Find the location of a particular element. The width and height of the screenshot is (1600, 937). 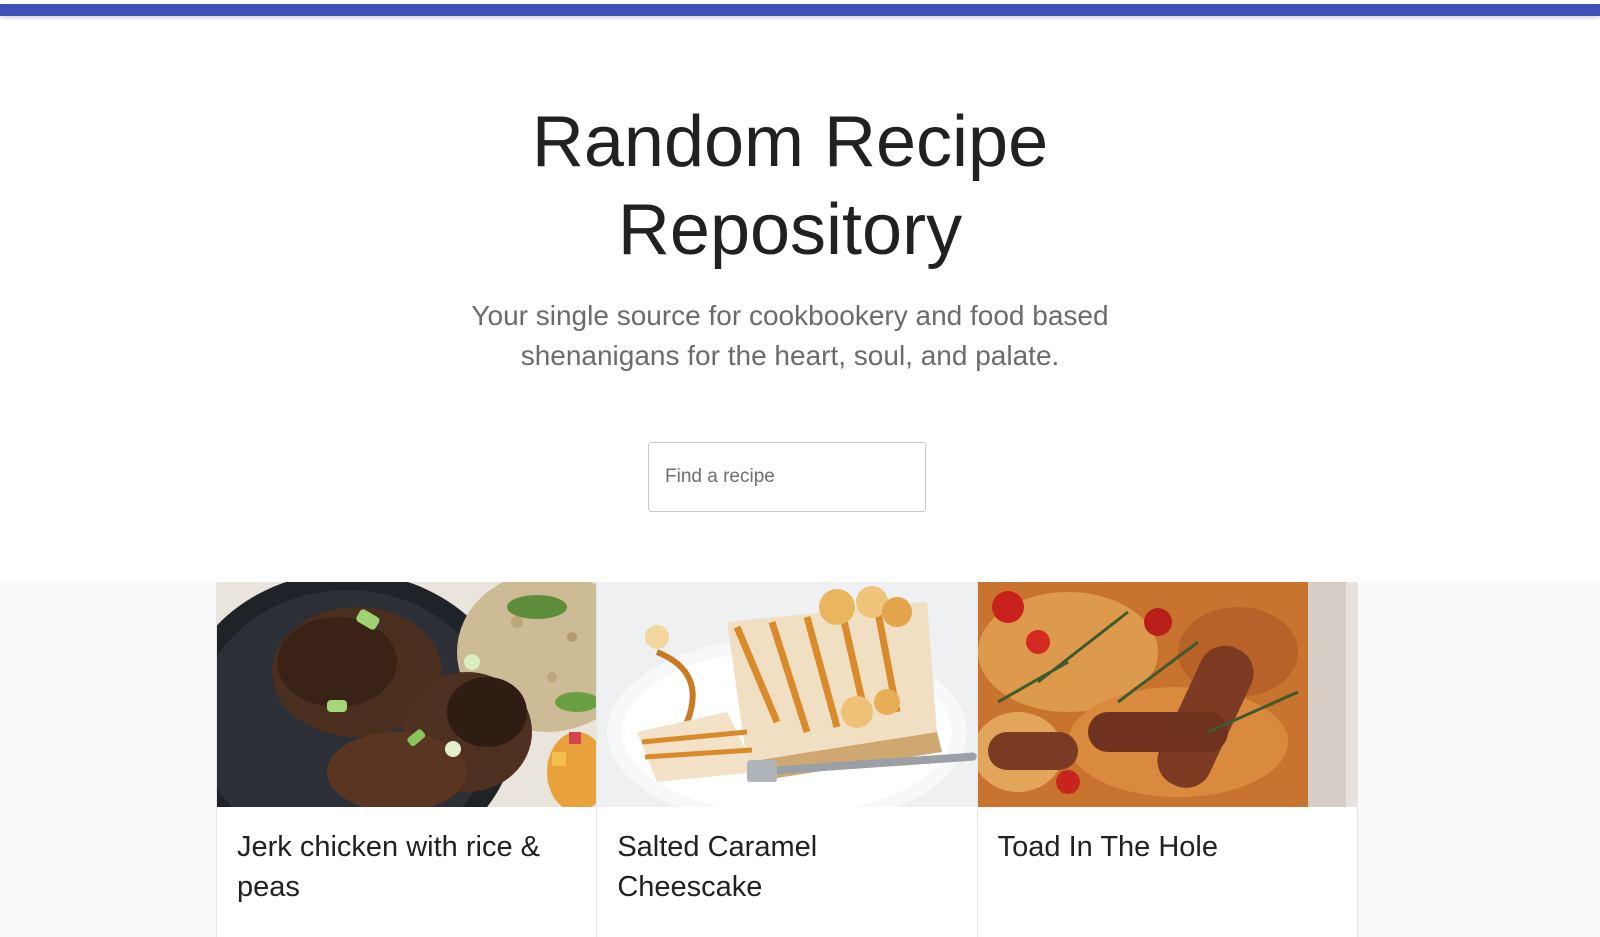

recipe-card: Jerk chicken with rice & peas is located at coordinates (406, 759).